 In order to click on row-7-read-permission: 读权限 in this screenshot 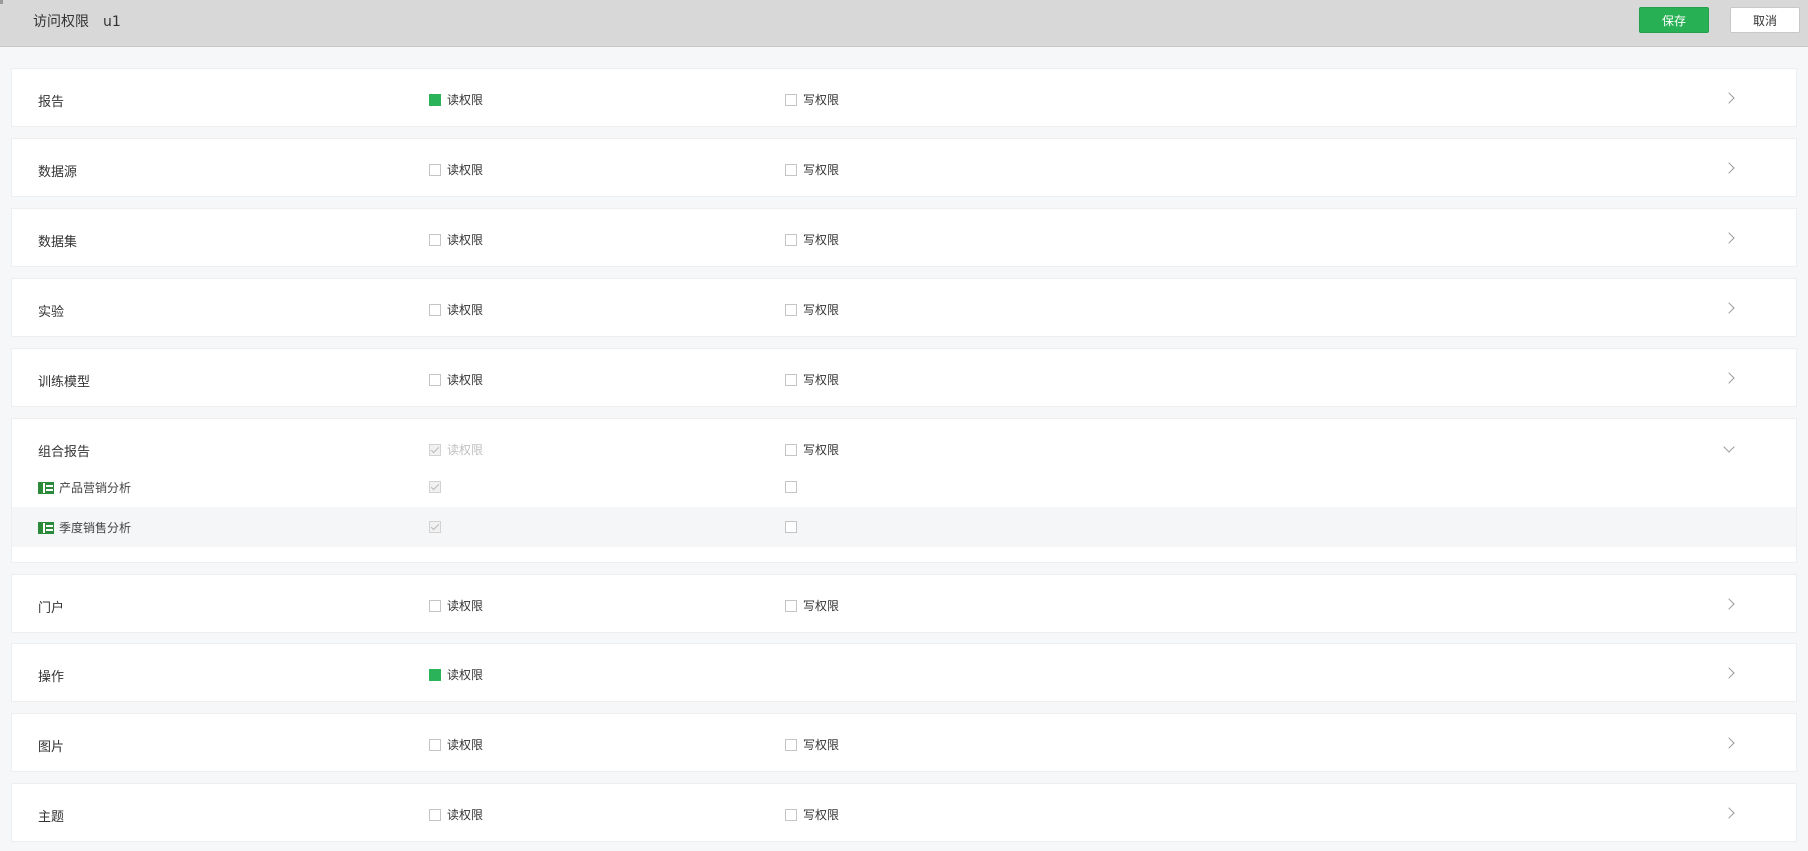, I will do `click(456, 674)`.